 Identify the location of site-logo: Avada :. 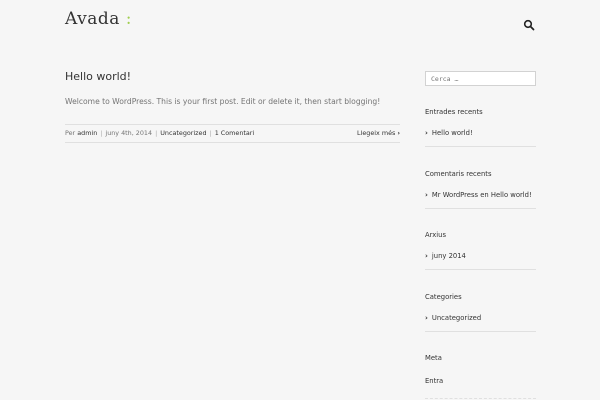
(98, 19).